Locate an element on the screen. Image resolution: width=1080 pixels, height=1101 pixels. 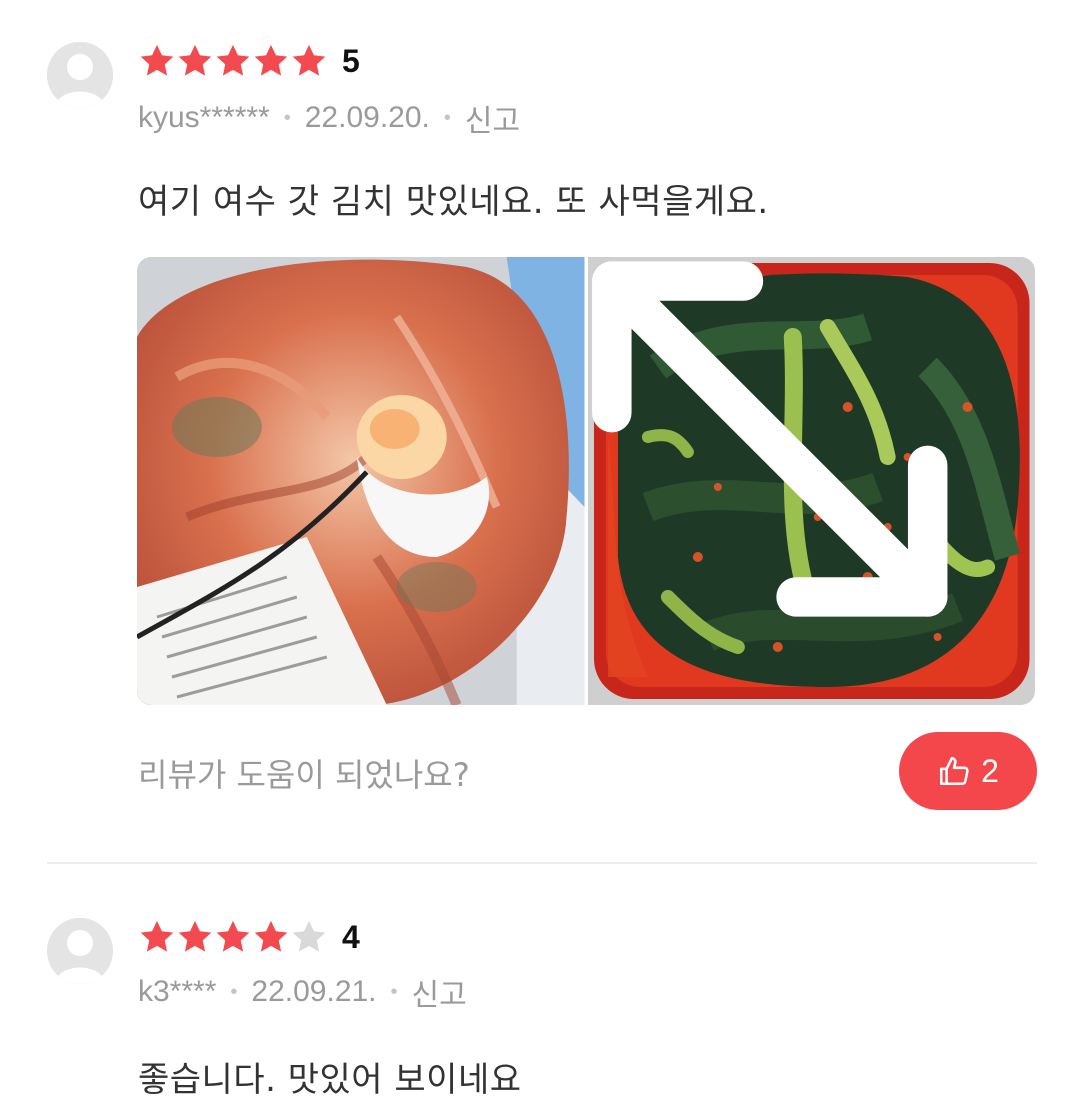
review-meta: kyus****** • 22.09.20. • 신고 is located at coordinates (329, 118).